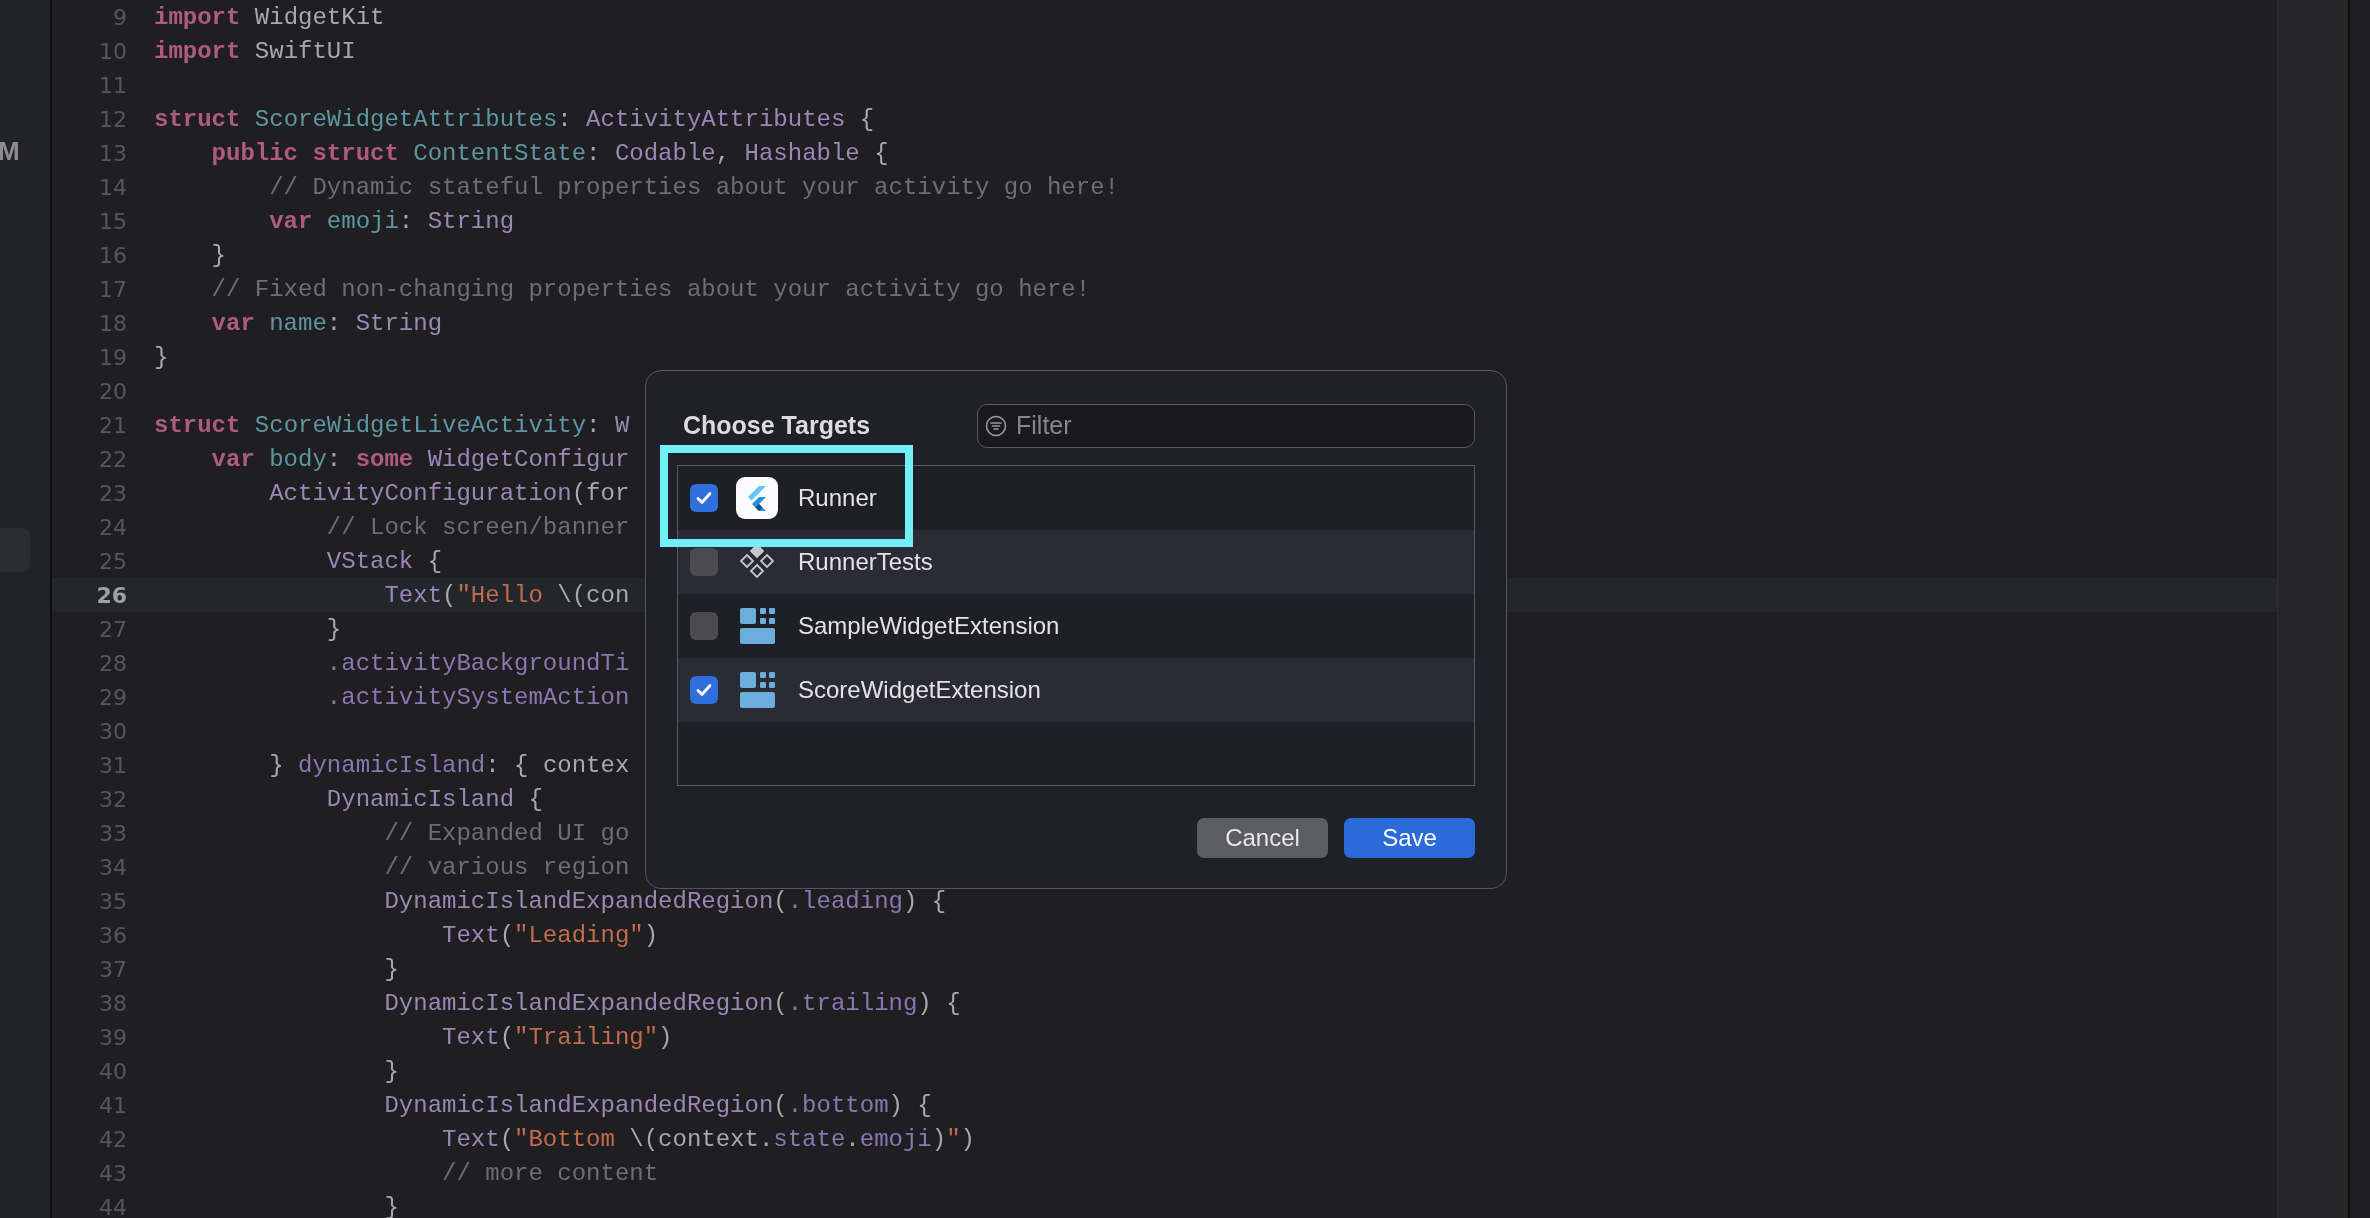 The height and width of the screenshot is (1218, 2370). I want to click on code-line: import WidgetKit, so click(269, 17).